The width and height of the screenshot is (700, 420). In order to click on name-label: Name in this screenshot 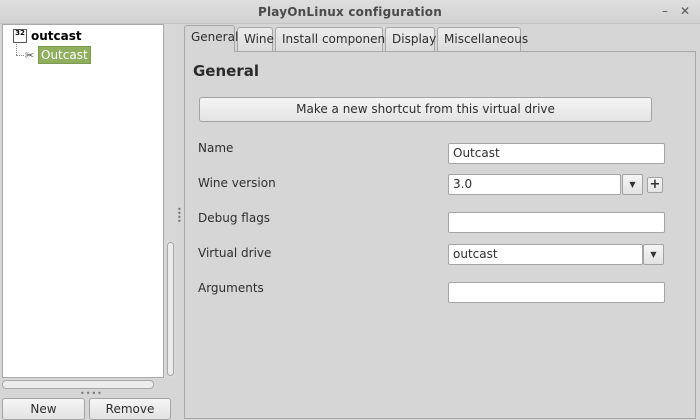, I will do `click(216, 148)`.